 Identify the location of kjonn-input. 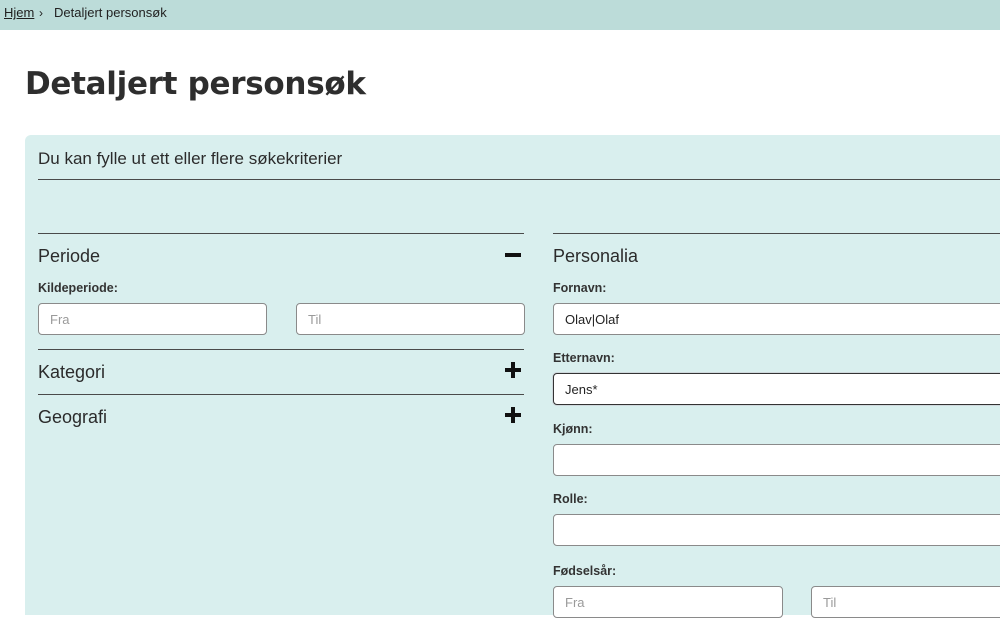
(776, 460).